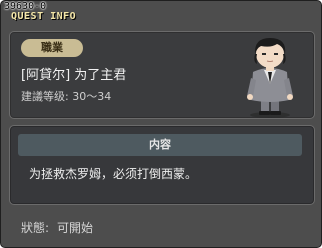 The image size is (322, 248). Describe the element at coordinates (113, 174) in the screenshot. I see `content-text: 为拯救杰罗姆，必须打倒西蒙。` at that location.